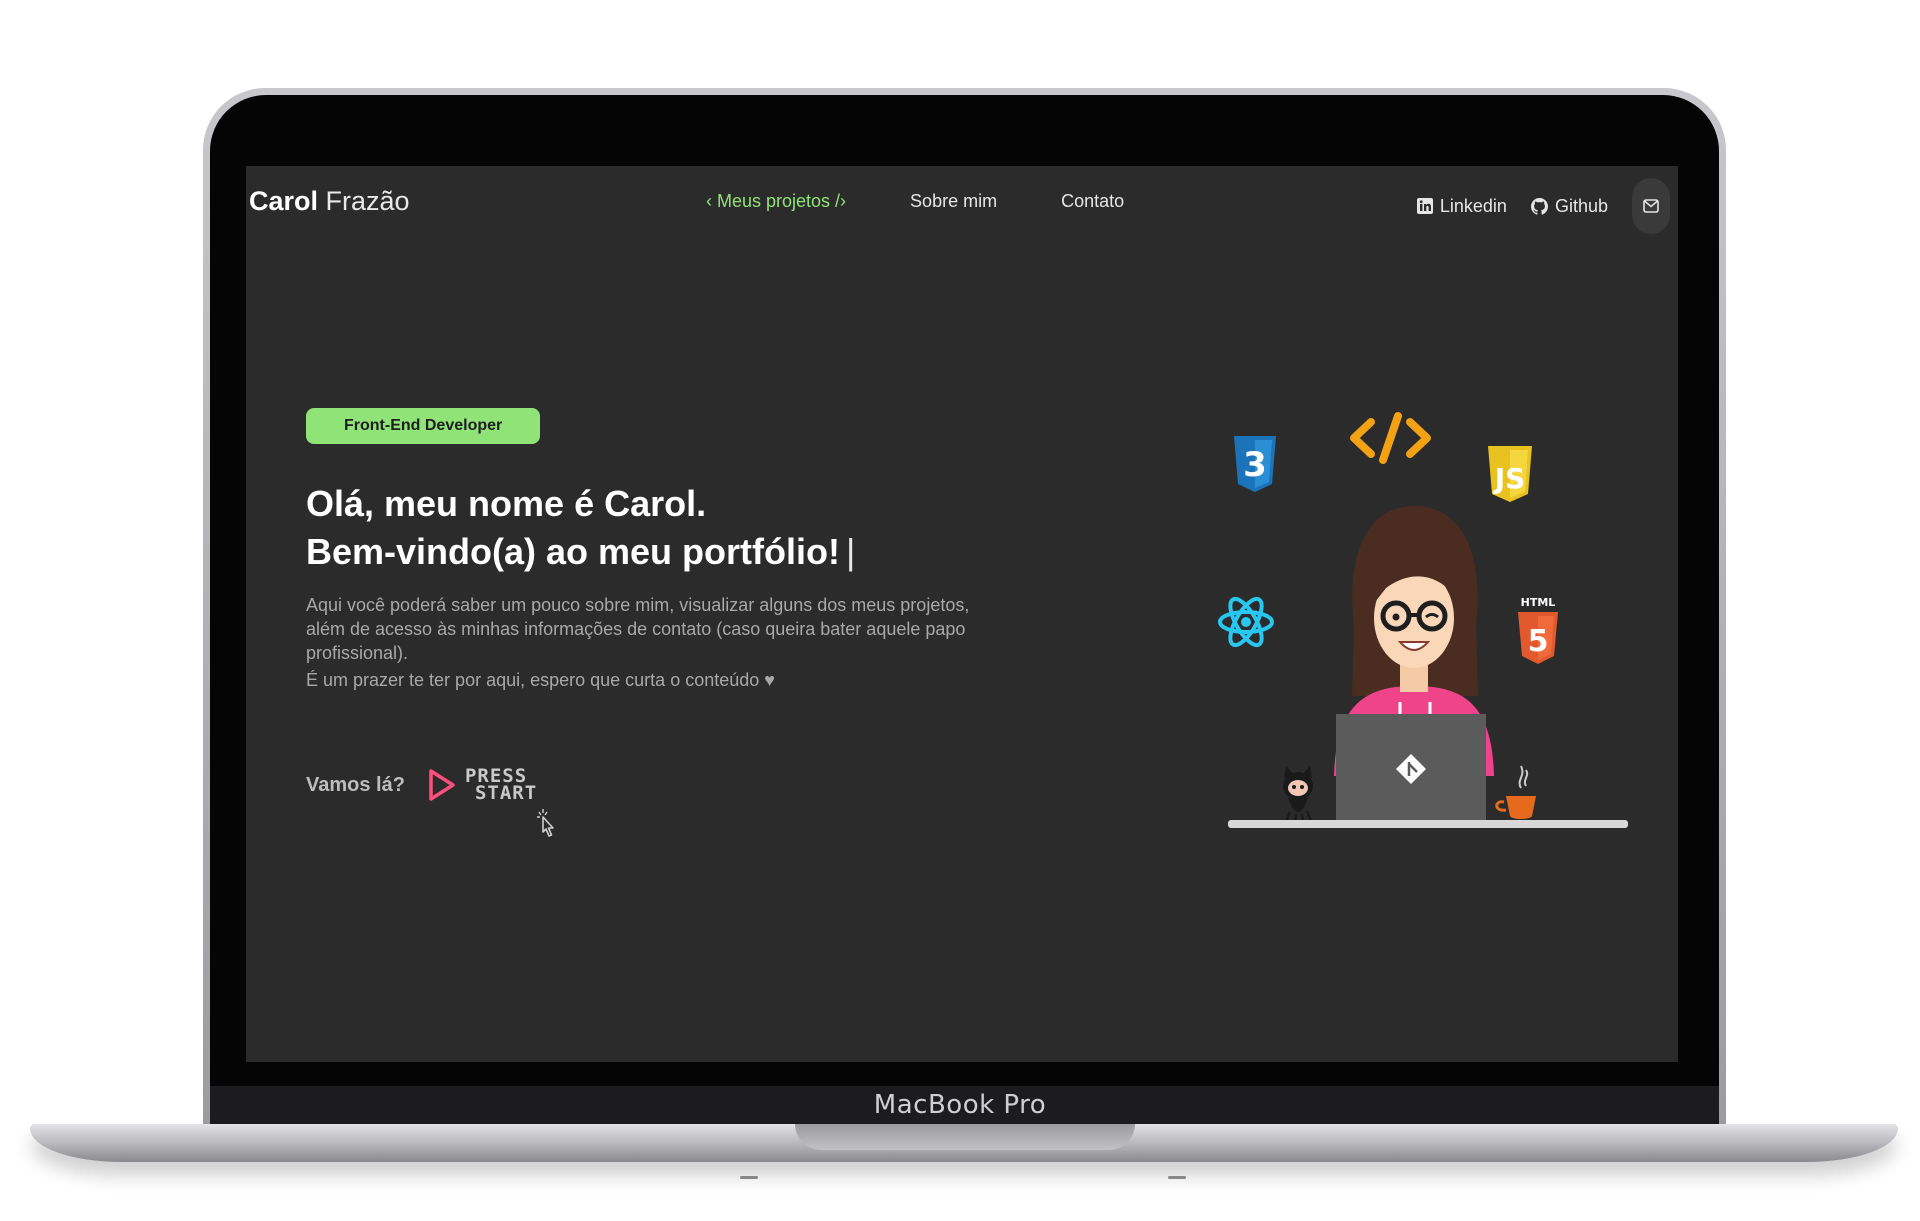 This screenshot has width=1920, height=1221. Describe the element at coordinates (1473, 205) in the screenshot. I see `linkedin-label: Linkedin` at that location.